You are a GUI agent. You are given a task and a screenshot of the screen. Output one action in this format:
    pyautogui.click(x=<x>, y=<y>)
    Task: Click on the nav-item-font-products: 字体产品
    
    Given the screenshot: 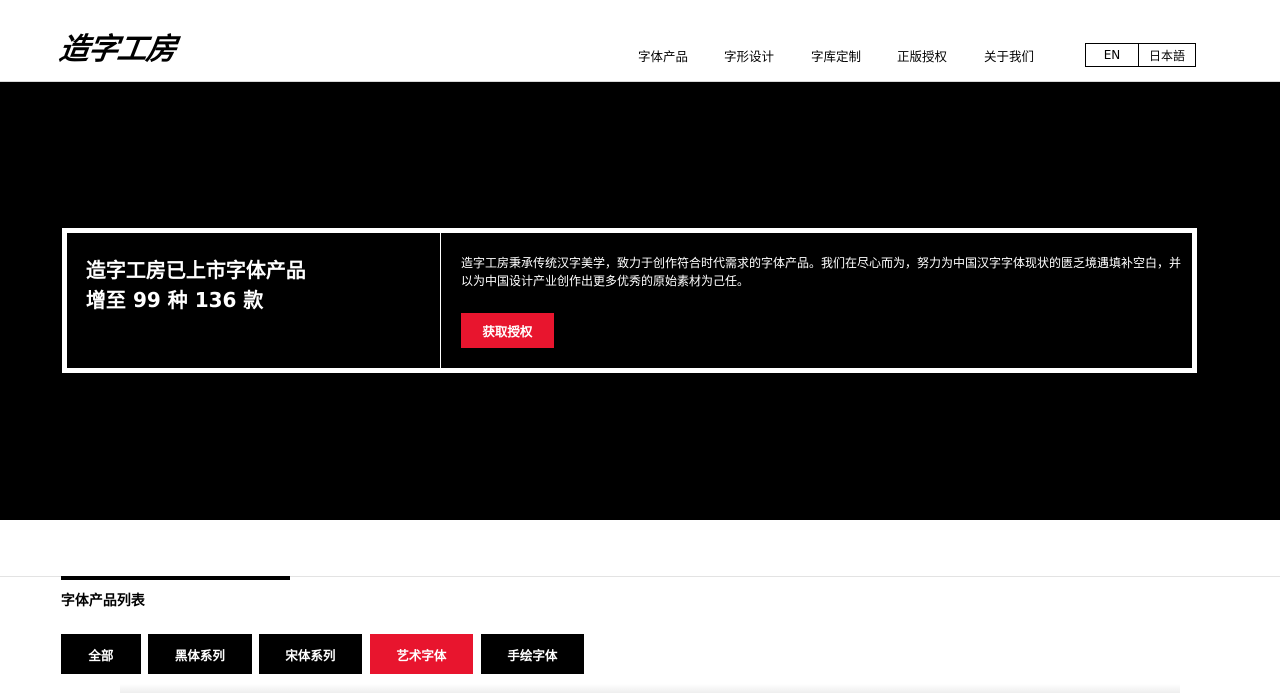 What is the action you would take?
    pyautogui.click(x=663, y=55)
    